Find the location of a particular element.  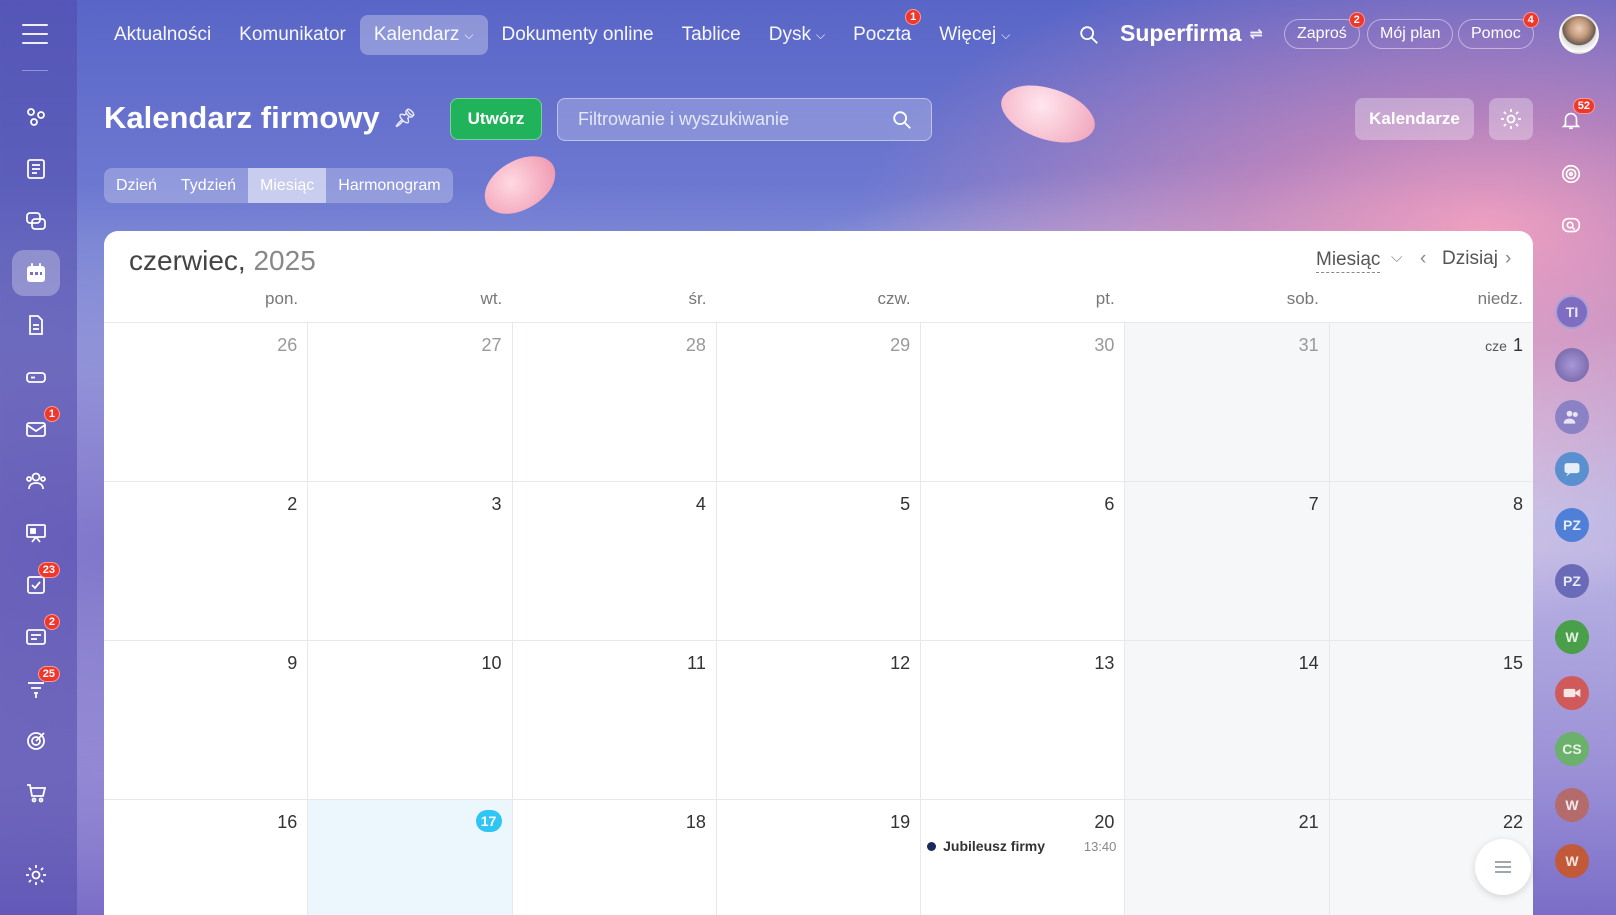

day-cell: 21 is located at coordinates (1227, 857).